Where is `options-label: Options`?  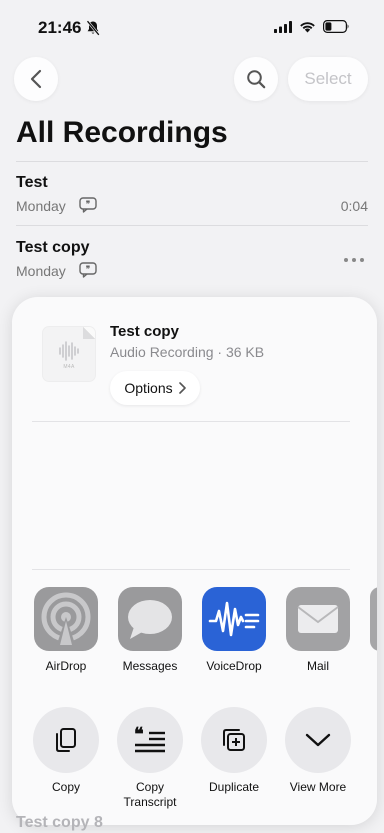 options-label: Options is located at coordinates (148, 388).